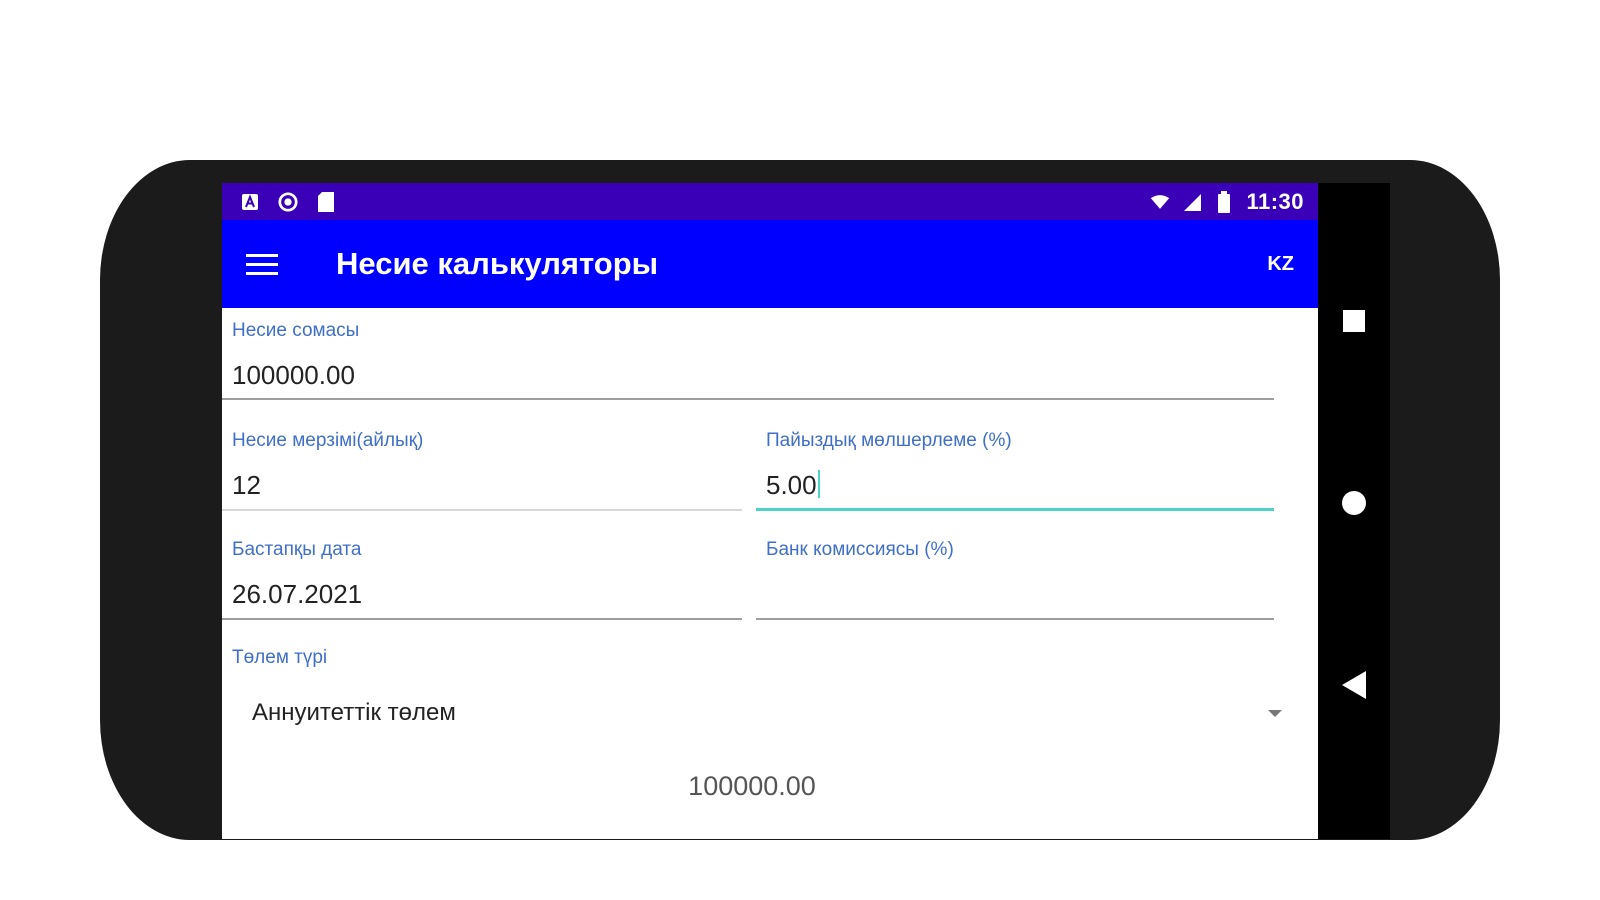 The width and height of the screenshot is (1600, 900). Describe the element at coordinates (297, 549) in the screenshot. I see `start-date-label: Бастапқы дата` at that location.